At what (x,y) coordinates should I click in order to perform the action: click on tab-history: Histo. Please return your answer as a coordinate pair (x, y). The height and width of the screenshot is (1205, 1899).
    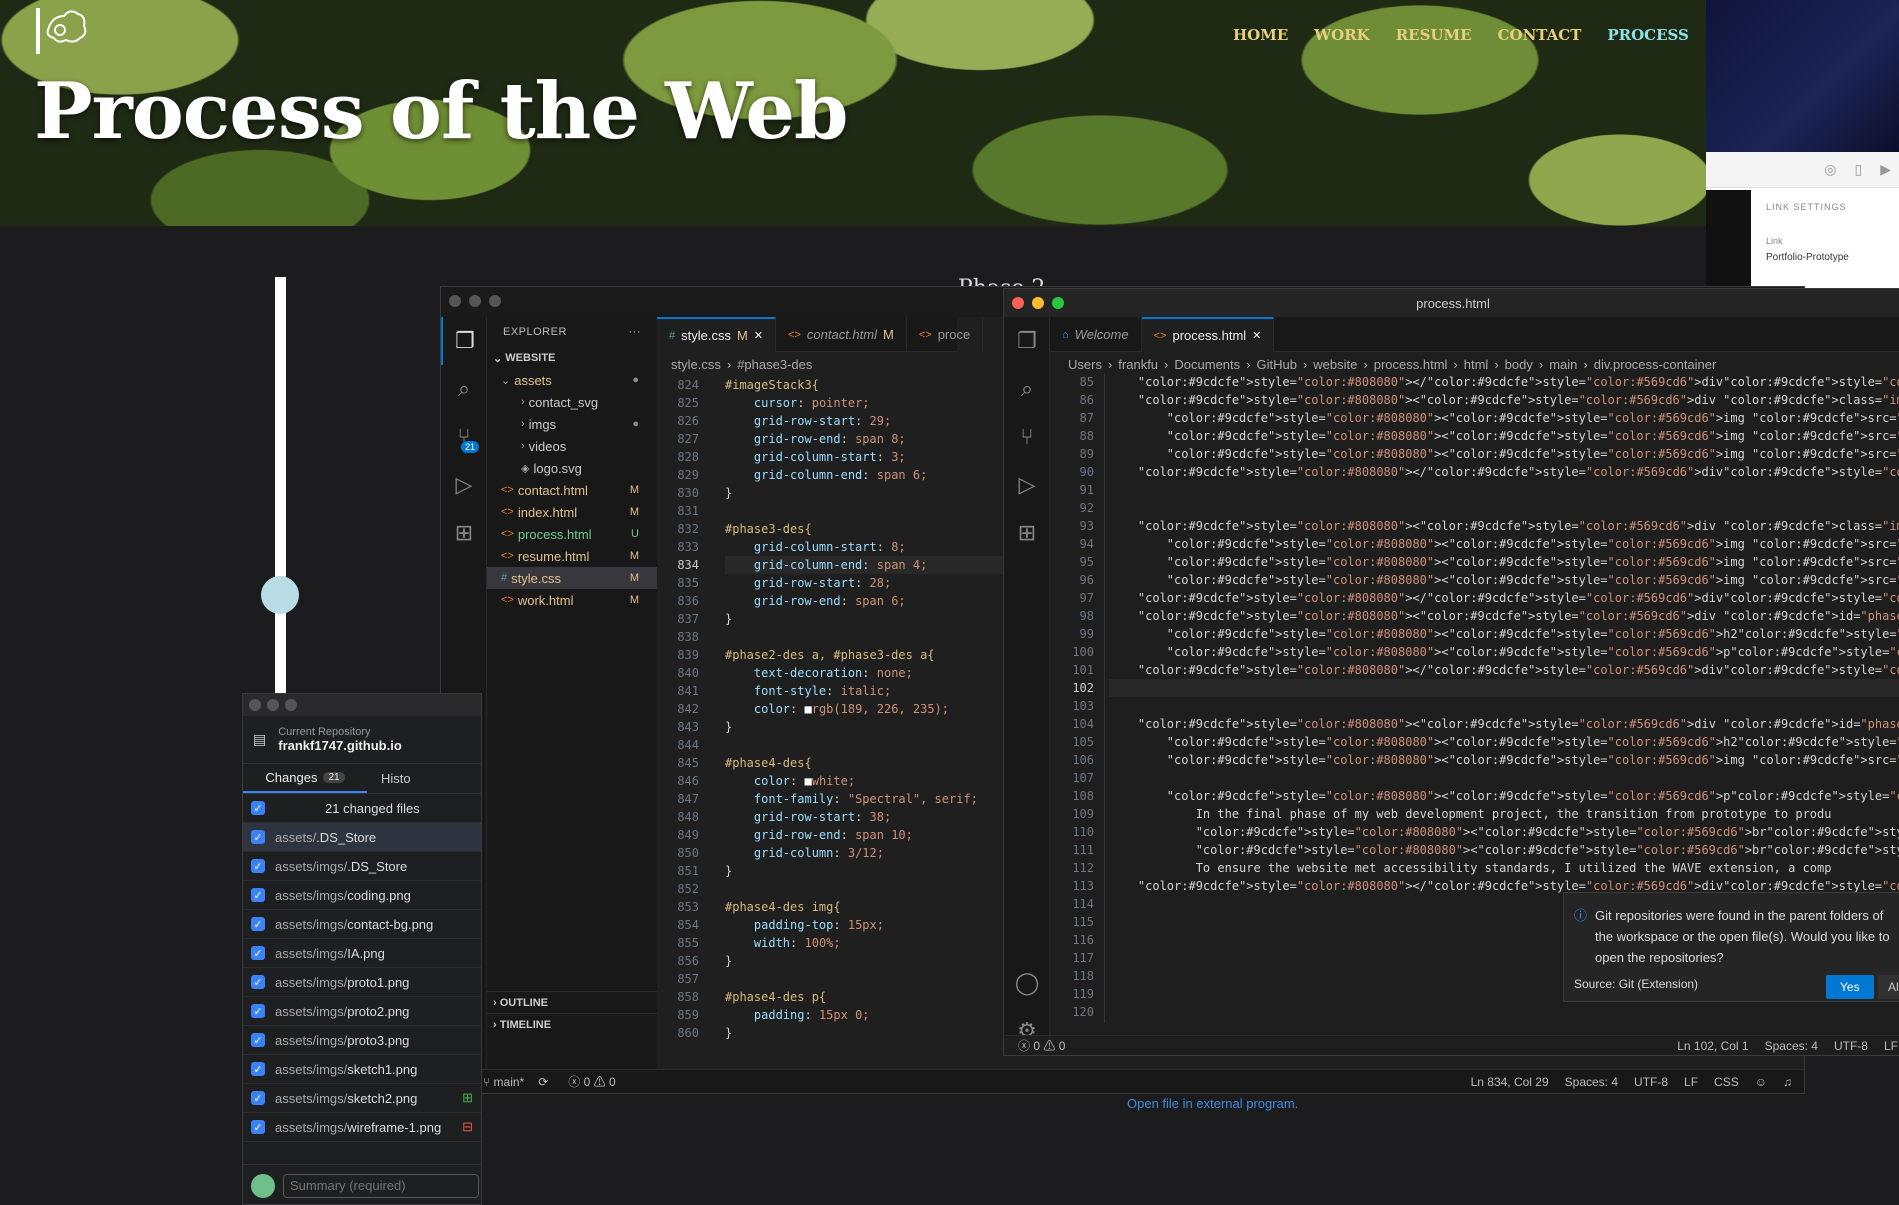
    Looking at the image, I should click on (424, 778).